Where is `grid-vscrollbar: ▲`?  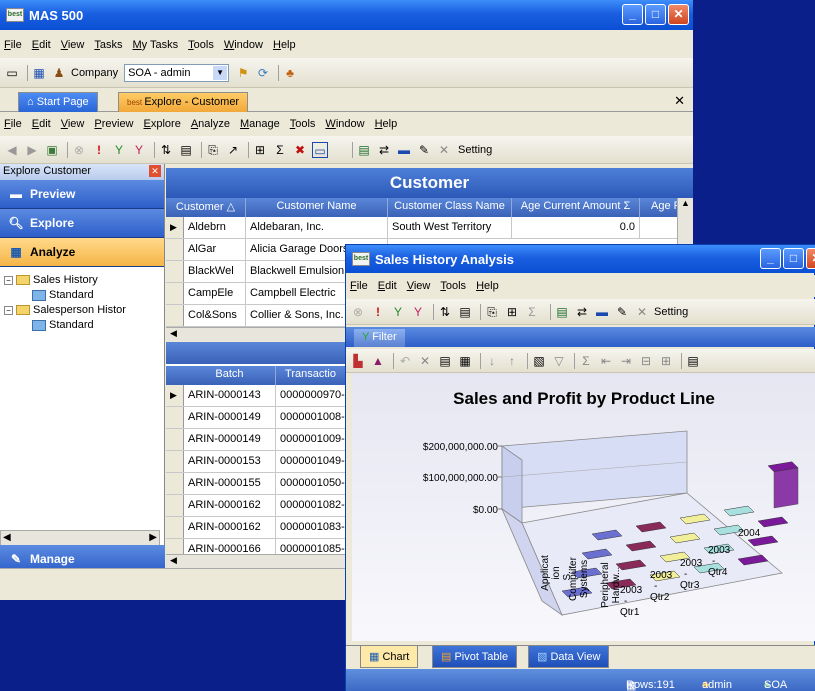
grid-vscrollbar: ▲ is located at coordinates (685, 221).